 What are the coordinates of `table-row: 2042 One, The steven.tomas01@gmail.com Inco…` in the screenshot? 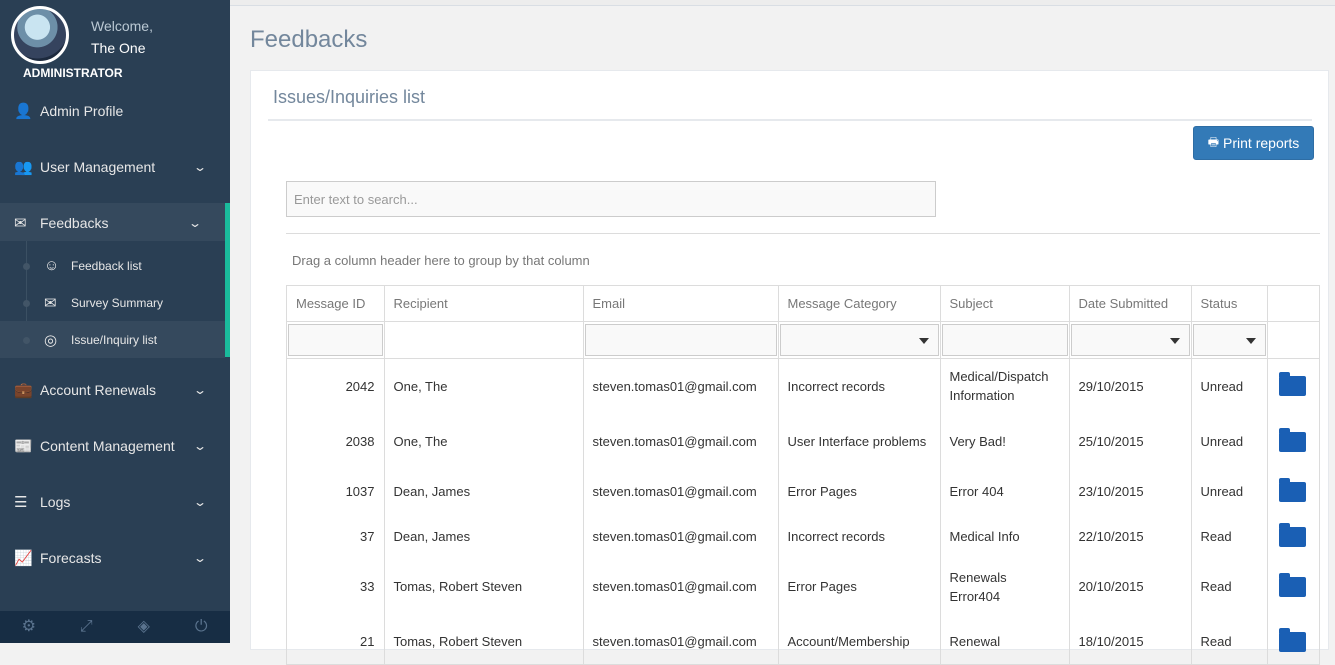 It's located at (803, 386).